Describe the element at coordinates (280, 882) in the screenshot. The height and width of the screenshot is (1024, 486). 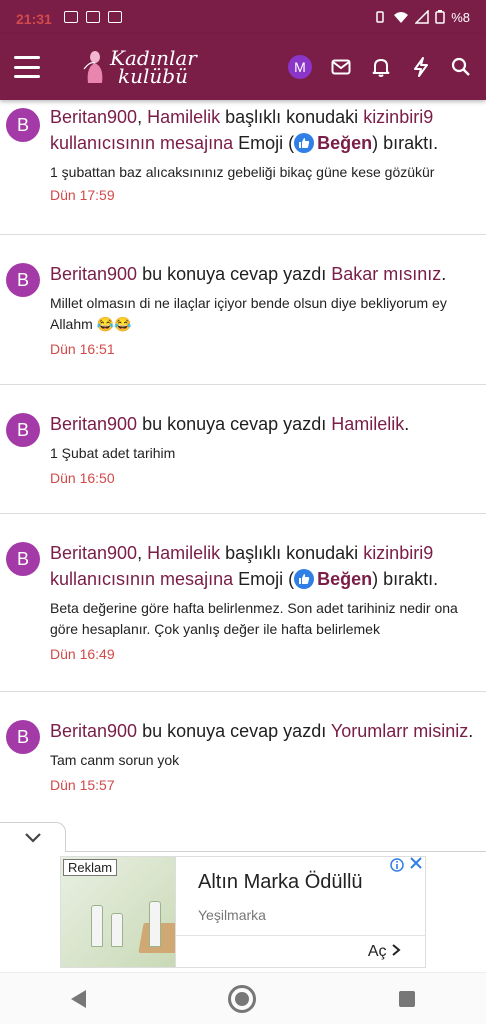
I see `ad-title: Altın Marka Ödüllü` at that location.